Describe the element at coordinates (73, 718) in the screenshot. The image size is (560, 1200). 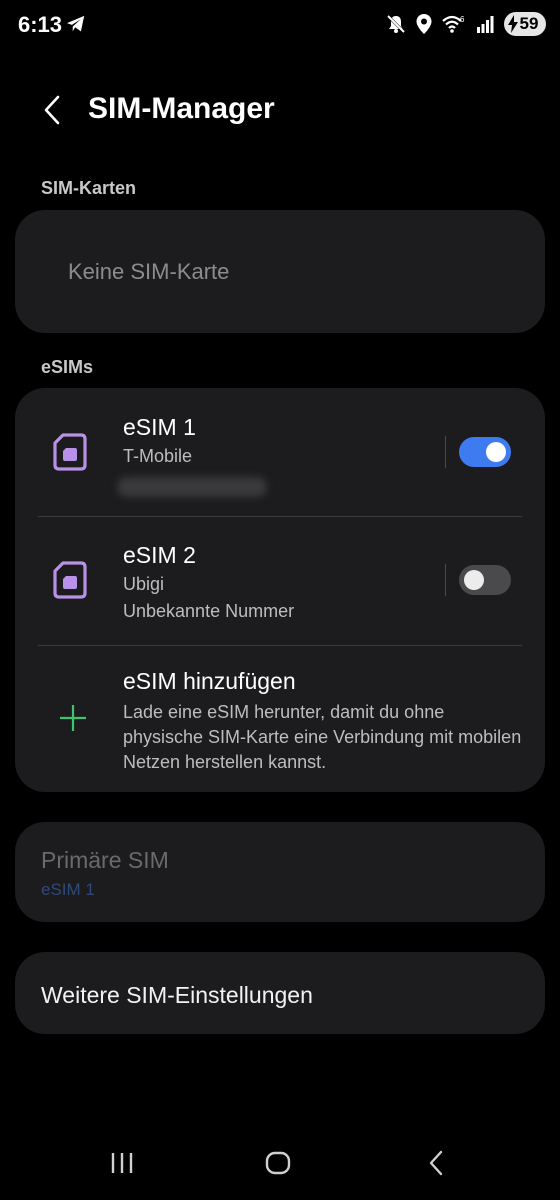
I see `plus-icon` at that location.